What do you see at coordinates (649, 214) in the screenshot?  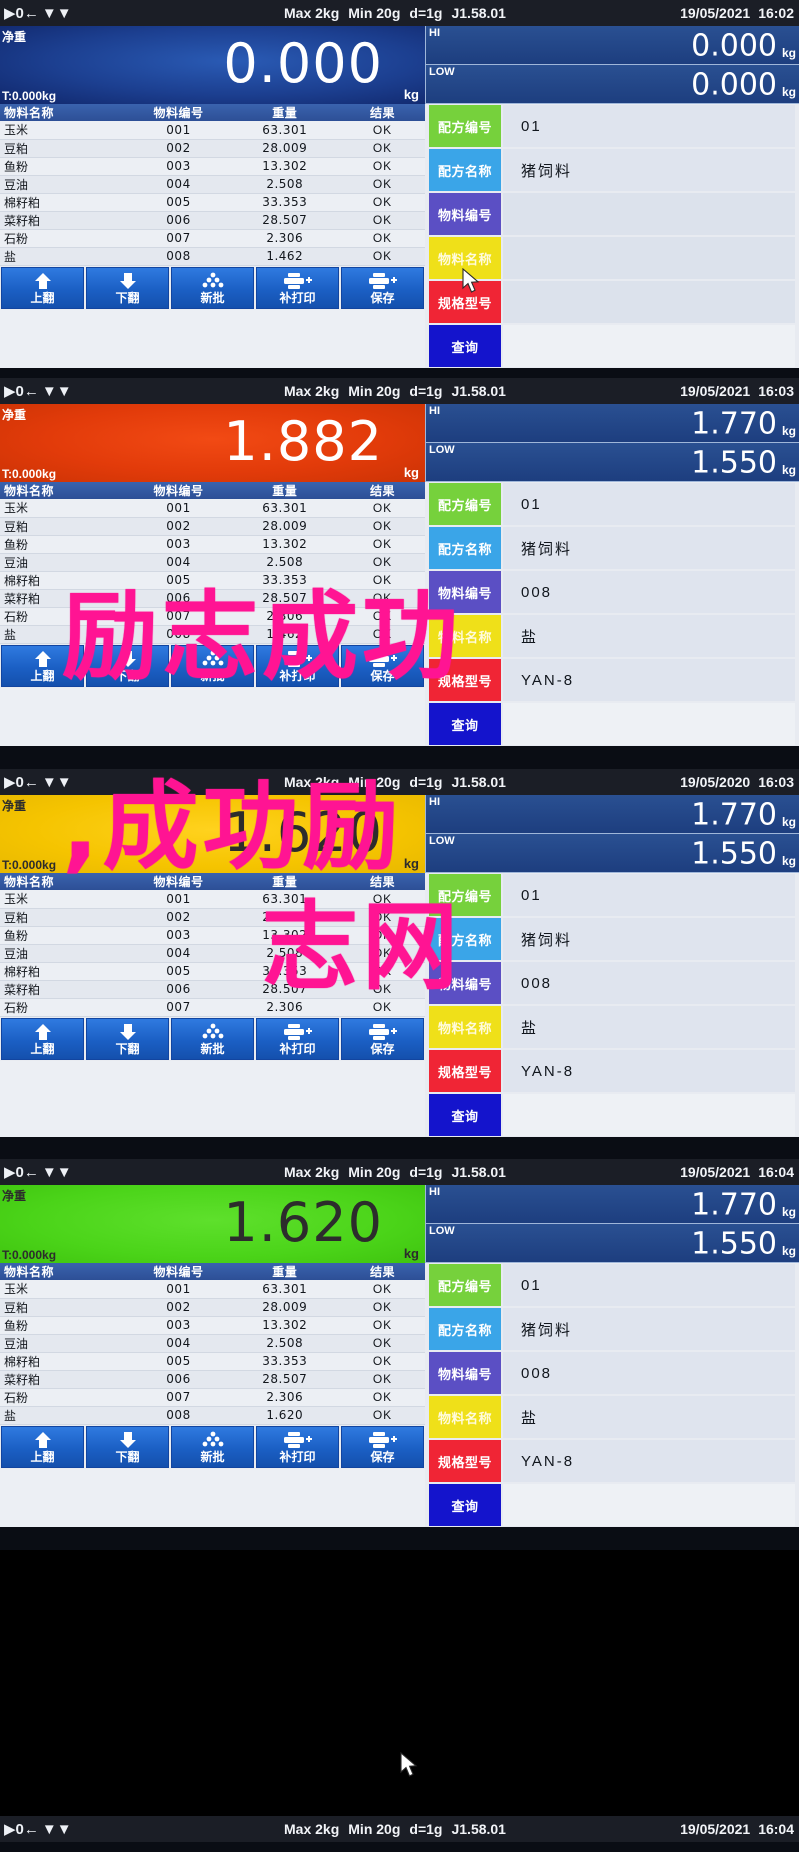 I see `recipe-value-material_code` at bounding box center [649, 214].